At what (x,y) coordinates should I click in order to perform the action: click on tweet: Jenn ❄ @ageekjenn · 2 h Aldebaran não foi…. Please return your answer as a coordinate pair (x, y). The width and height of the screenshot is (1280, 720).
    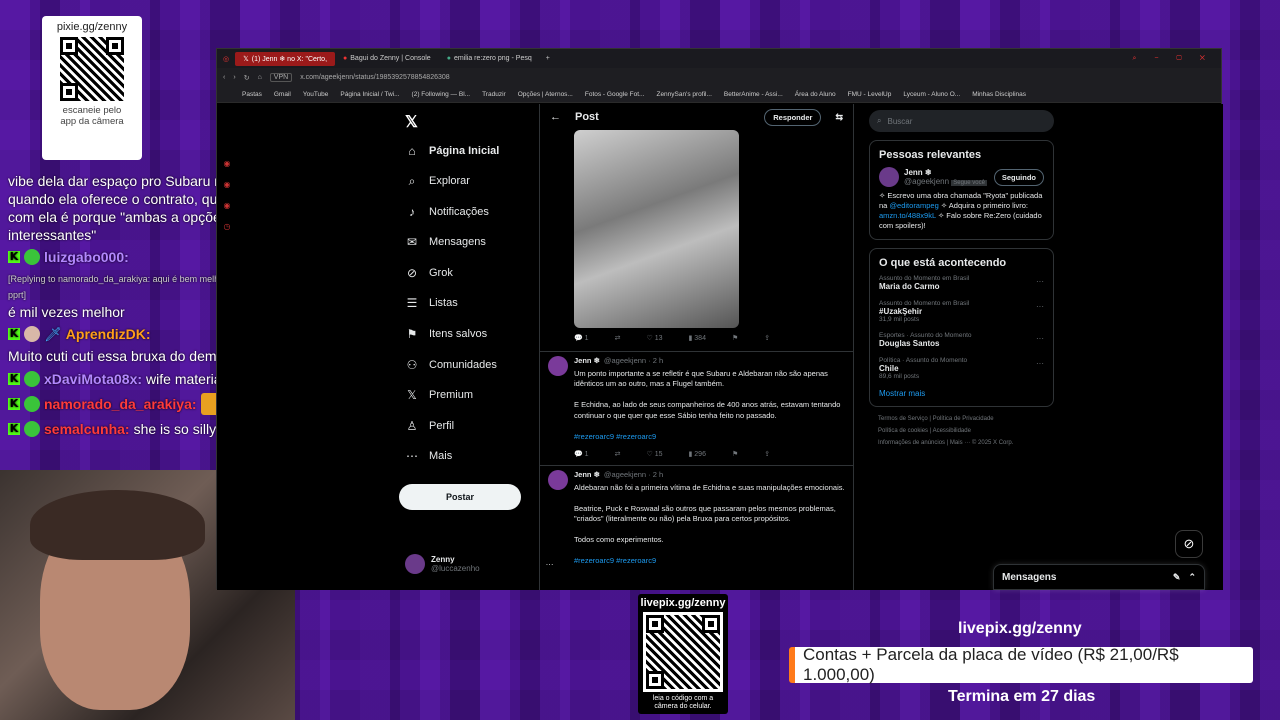
    Looking at the image, I should click on (698, 518).